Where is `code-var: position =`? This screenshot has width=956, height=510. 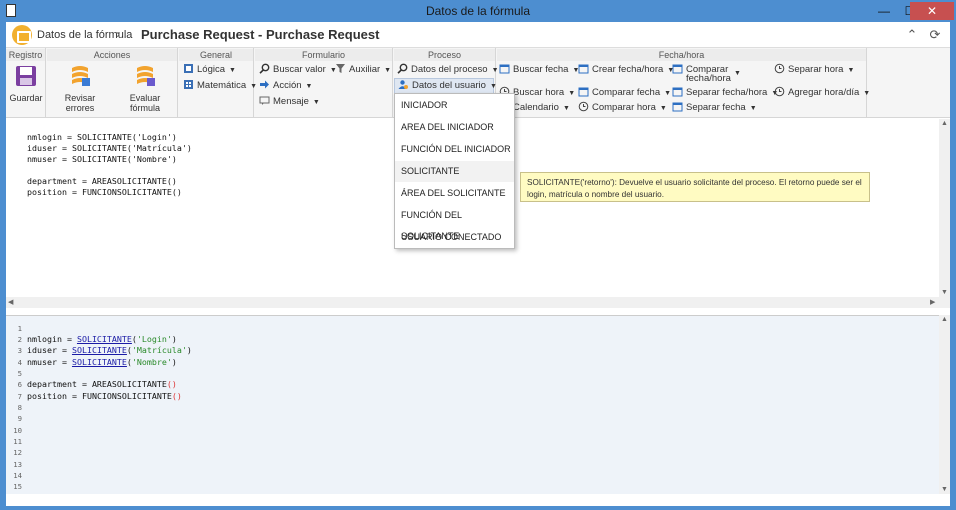
code-var: position = is located at coordinates (54, 396).